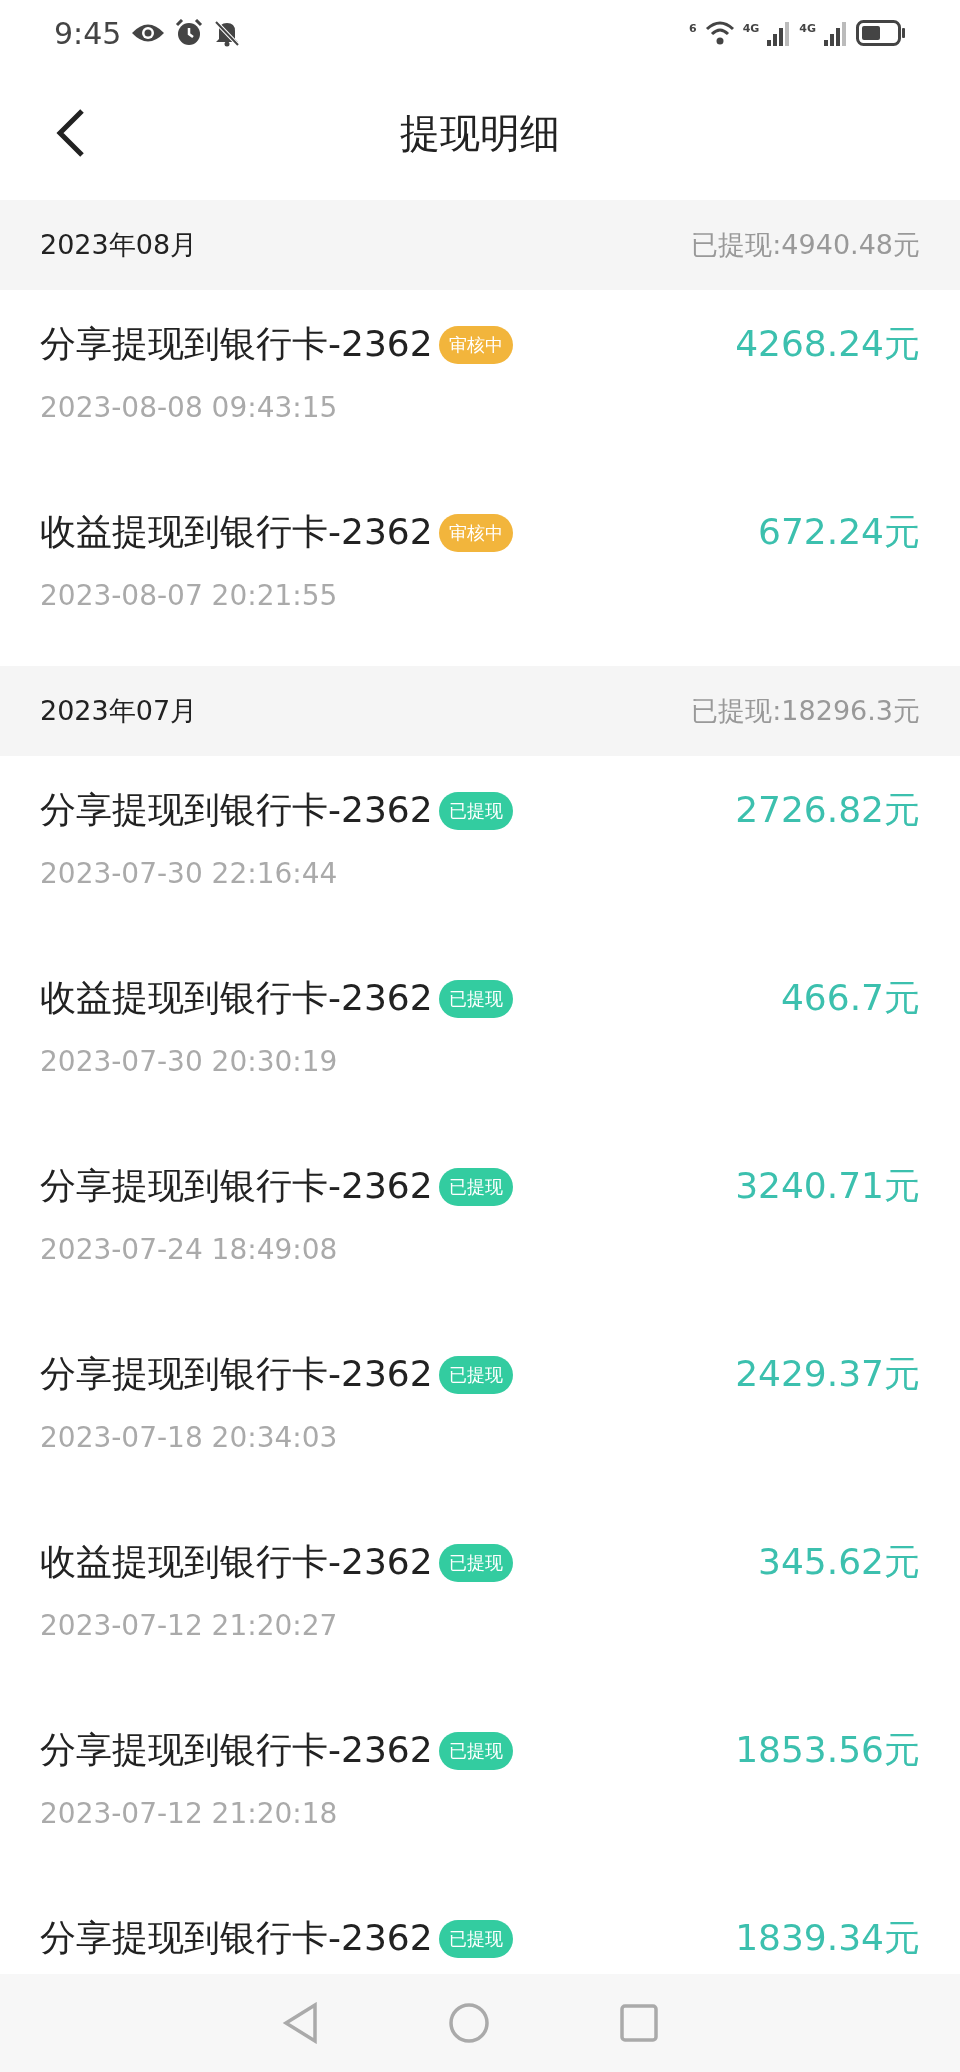 Image resolution: width=960 pixels, height=2072 pixels. I want to click on recents-nav-icon, so click(639, 2023).